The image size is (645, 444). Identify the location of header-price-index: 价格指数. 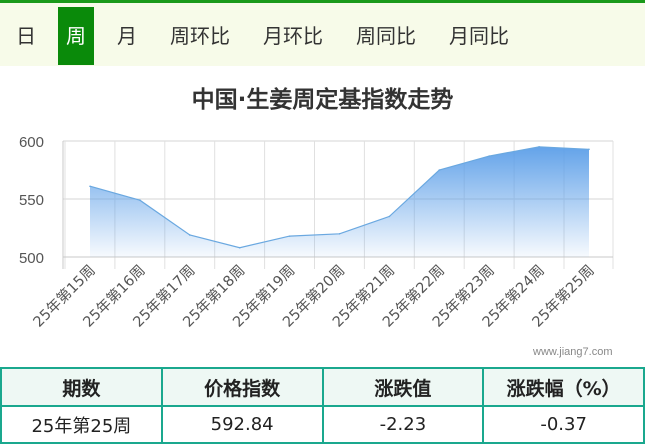
(242, 387).